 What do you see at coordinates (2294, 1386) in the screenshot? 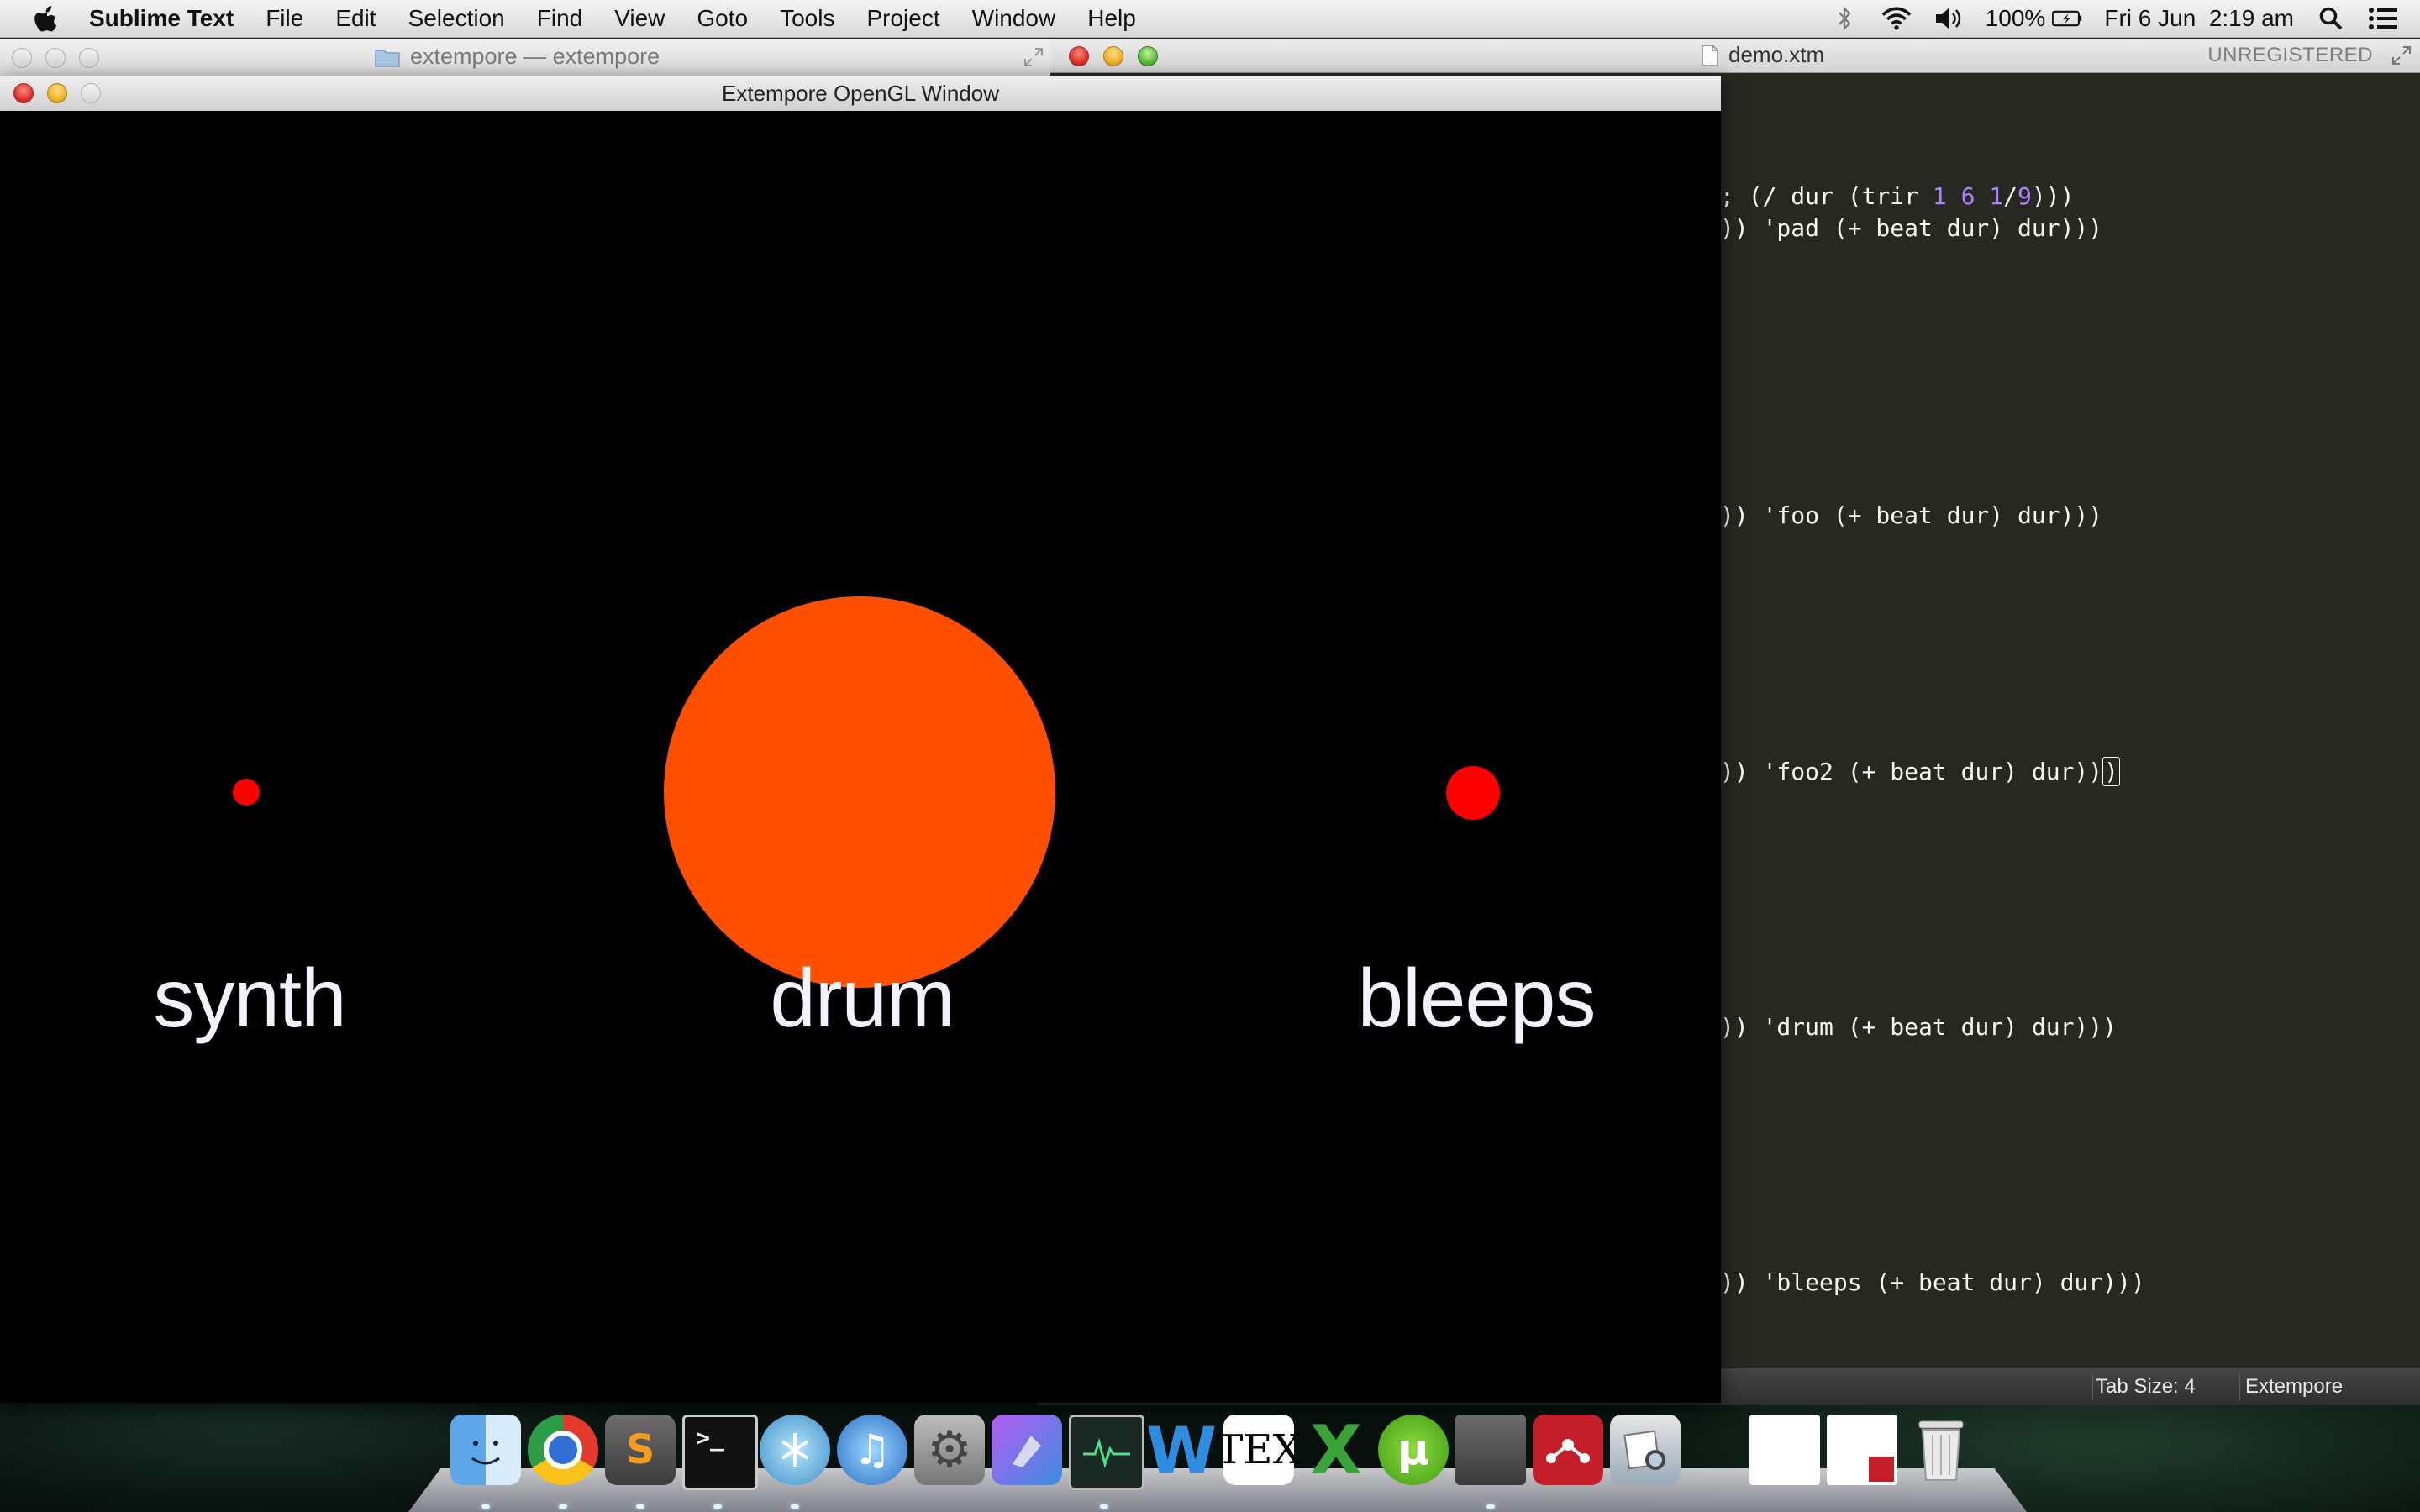
I see `syntax-button: Extempore` at bounding box center [2294, 1386].